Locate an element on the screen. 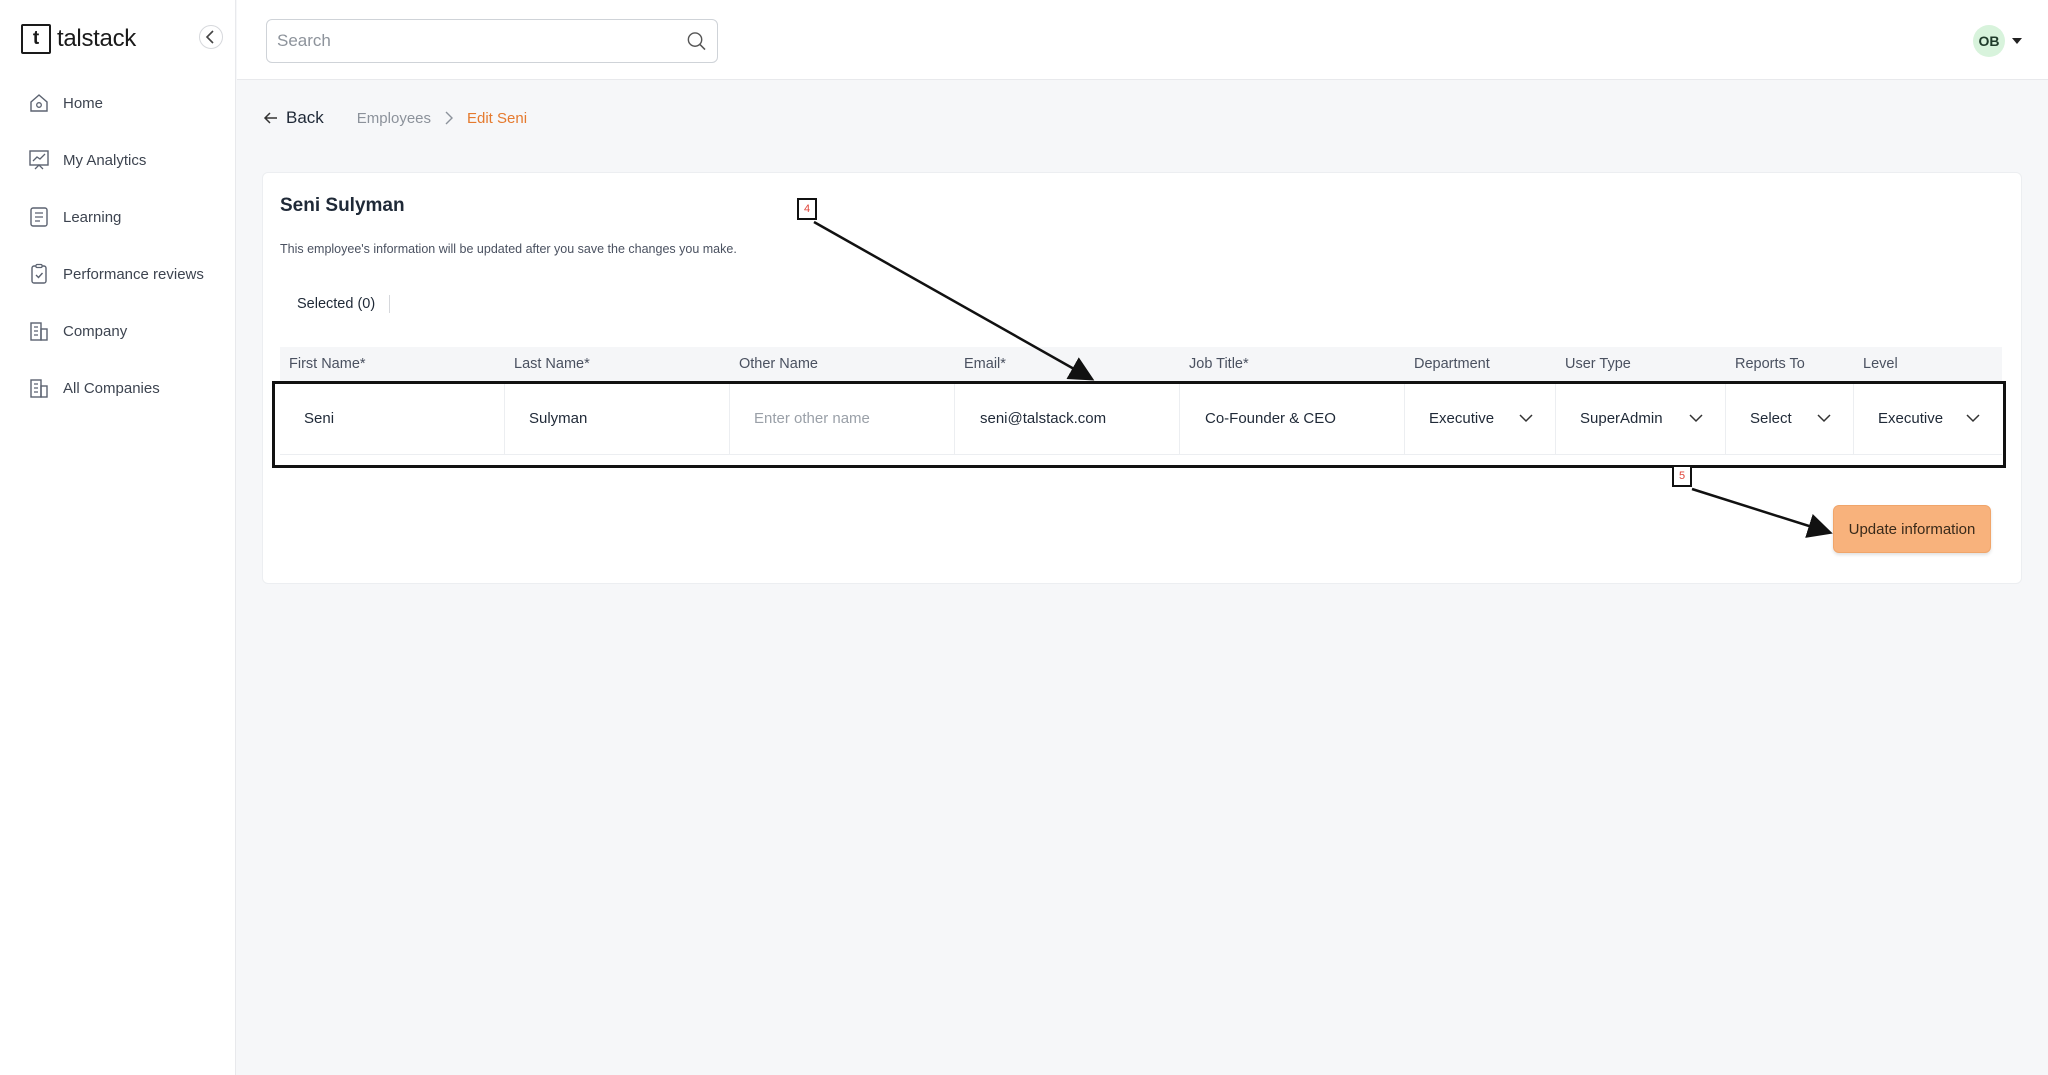 The width and height of the screenshot is (2048, 1075). table-row: Executive SuperAdmin Select Executive is located at coordinates (1141, 419).